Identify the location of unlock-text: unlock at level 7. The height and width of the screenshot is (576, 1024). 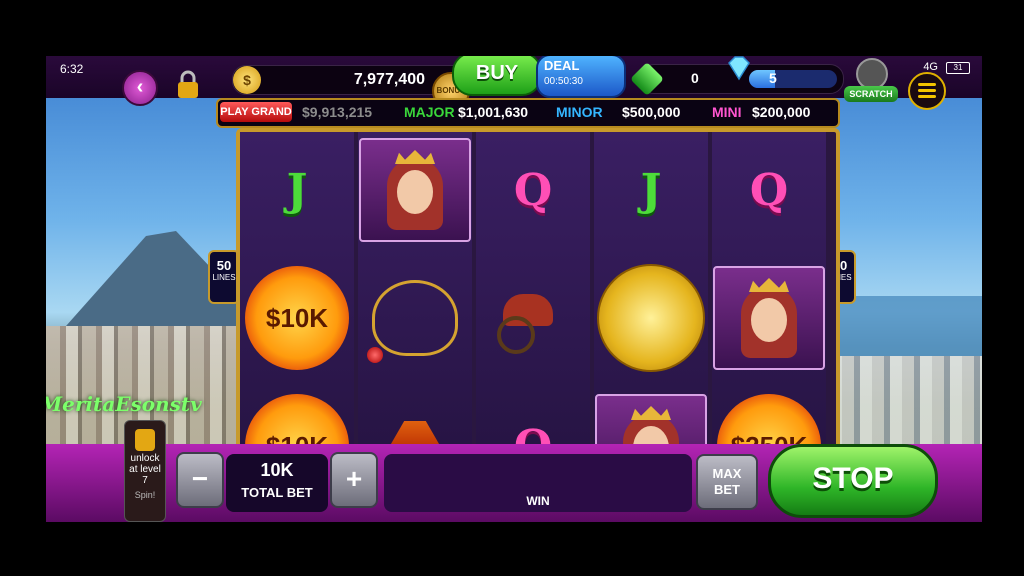
(145, 469).